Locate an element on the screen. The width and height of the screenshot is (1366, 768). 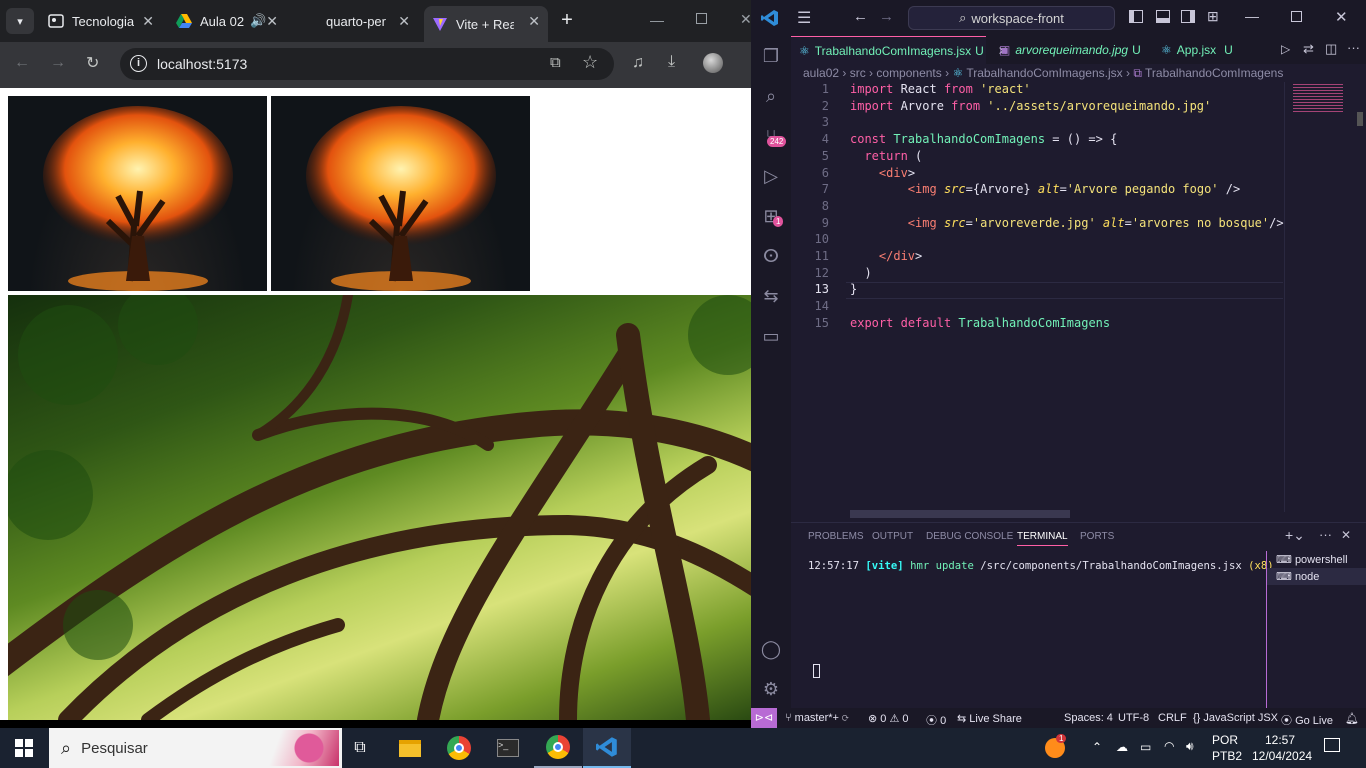
scrollbar-thumb is located at coordinates (1360, 119).